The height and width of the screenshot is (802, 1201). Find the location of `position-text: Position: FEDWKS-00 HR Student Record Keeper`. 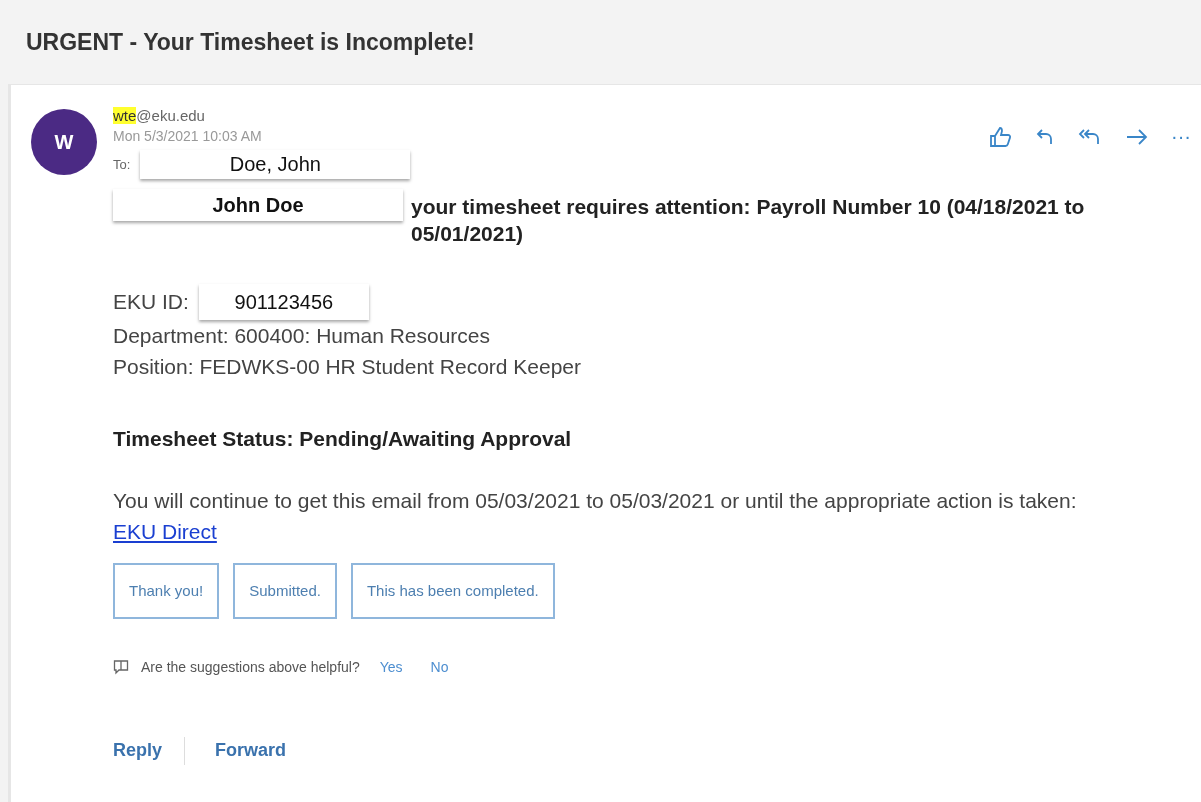

position-text: Position: FEDWKS-00 HR Student Record Keeper is located at coordinates (348, 367).